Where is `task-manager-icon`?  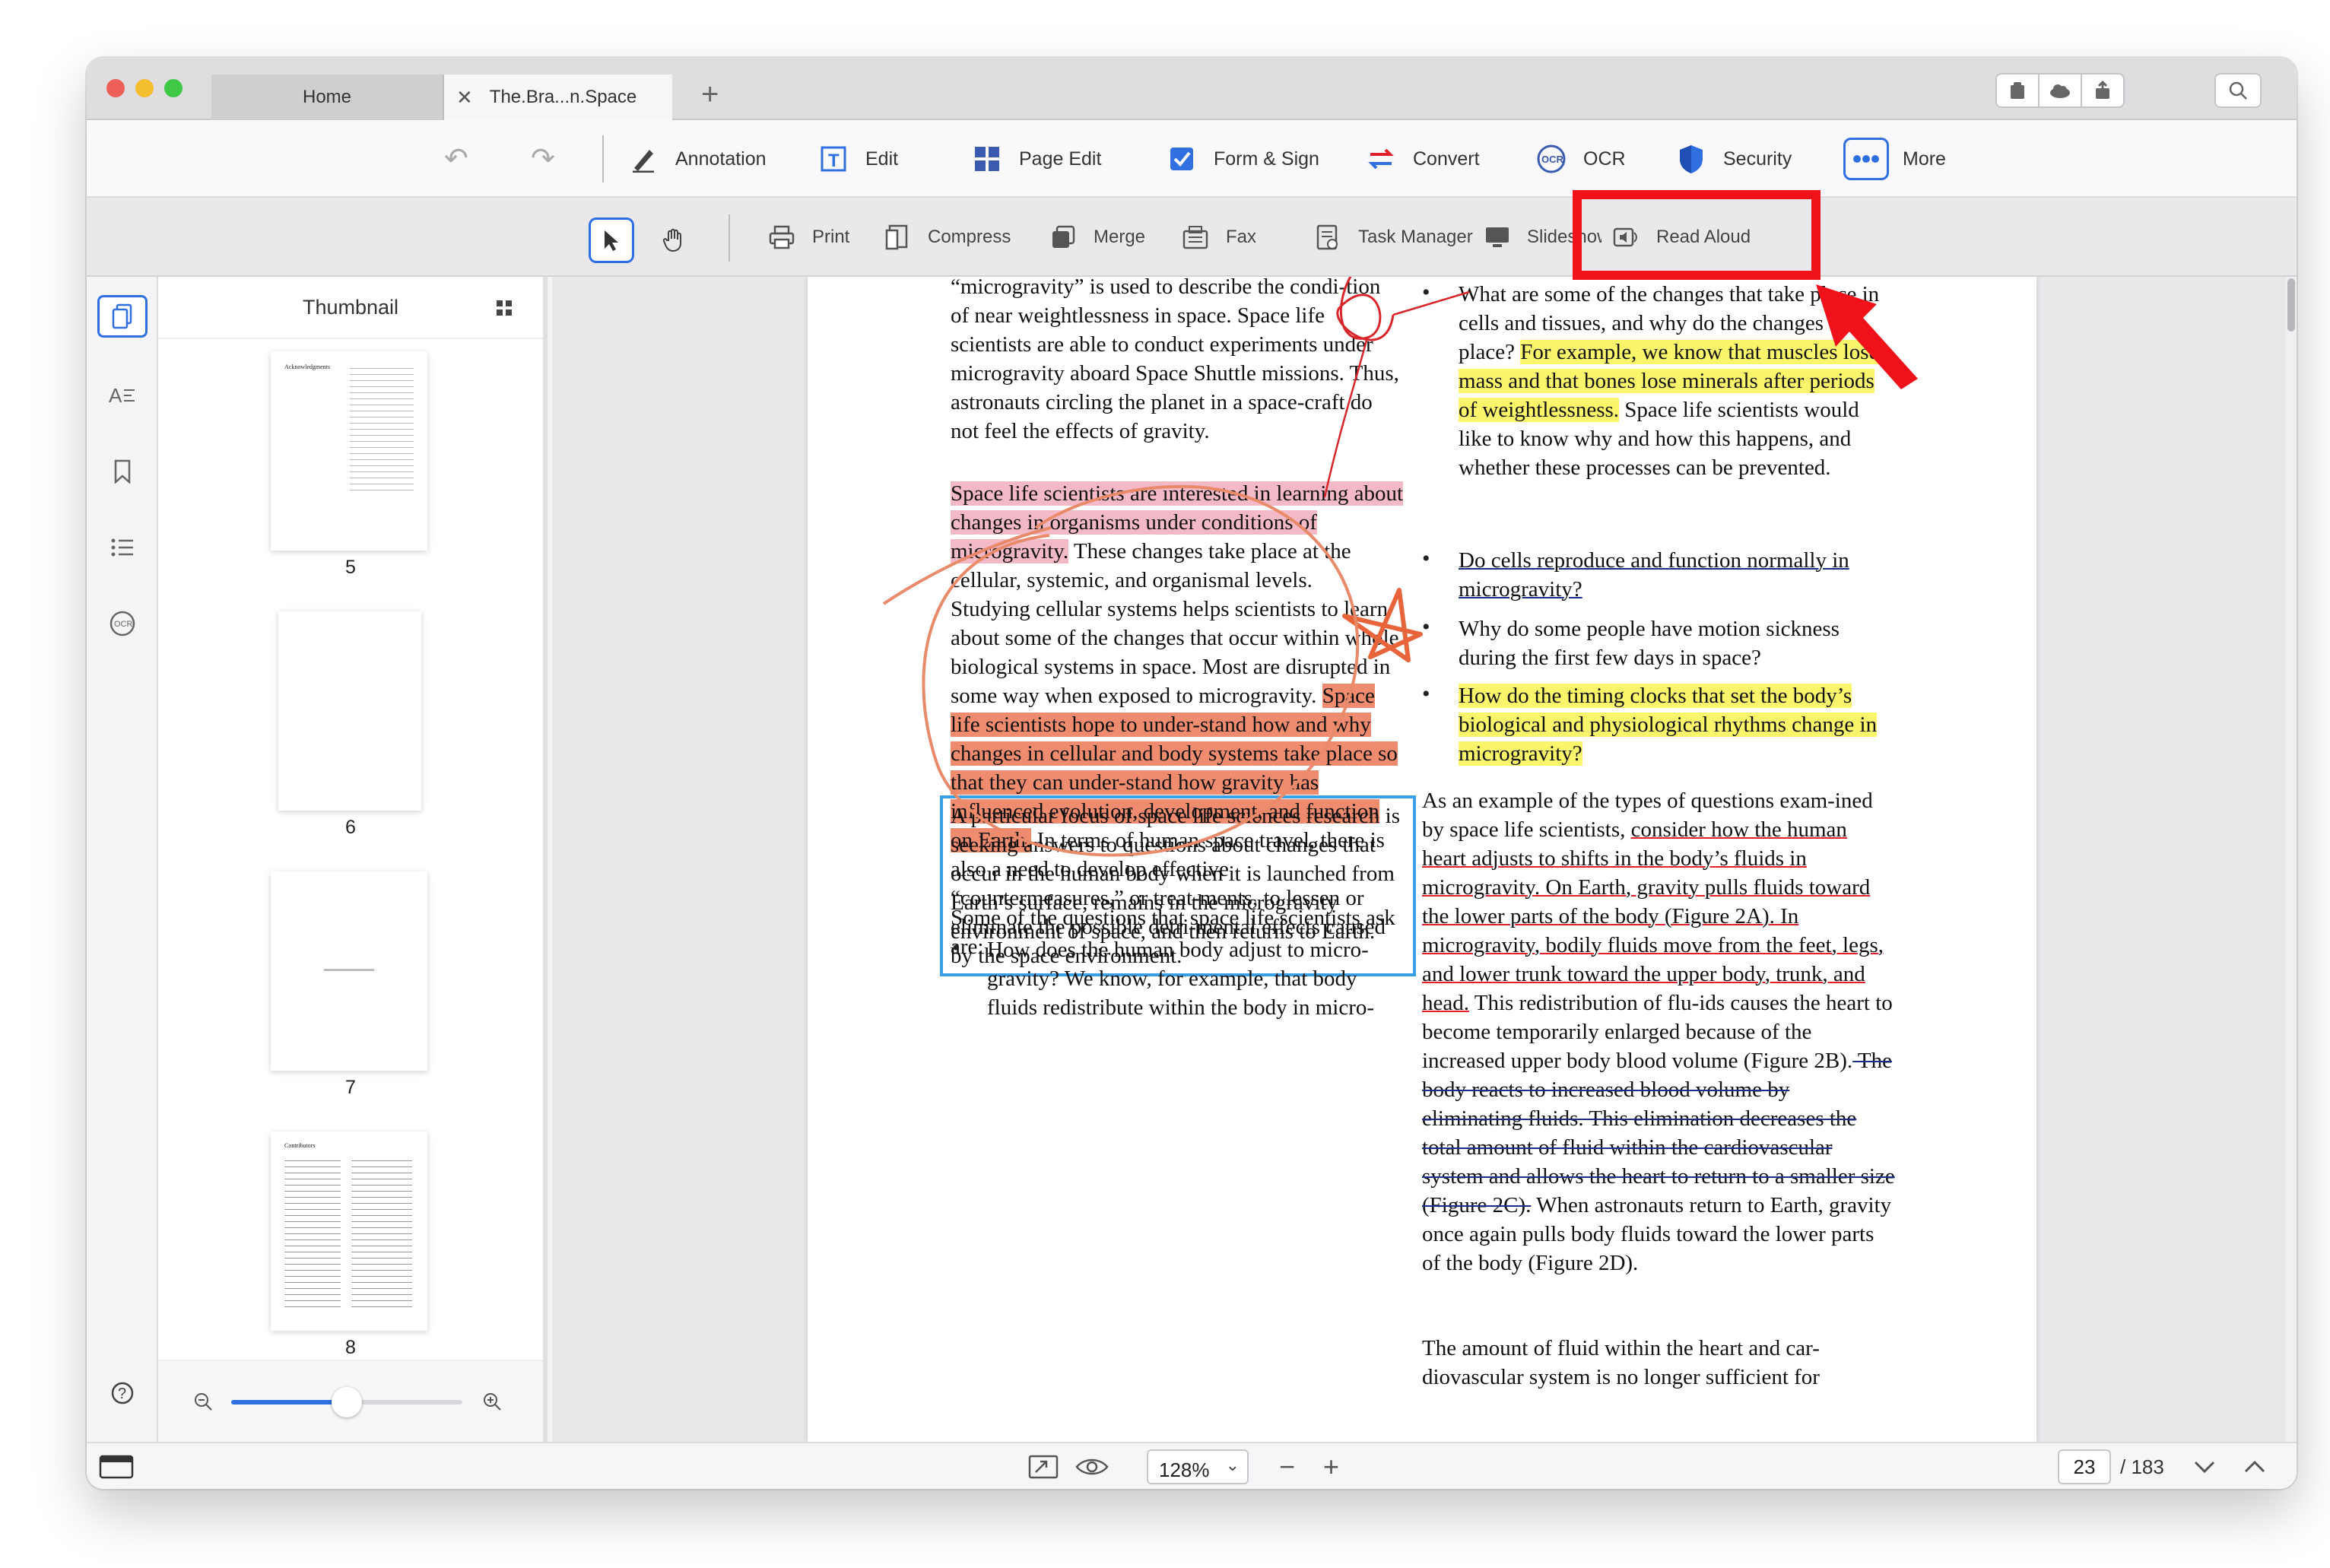 task-manager-icon is located at coordinates (1328, 237).